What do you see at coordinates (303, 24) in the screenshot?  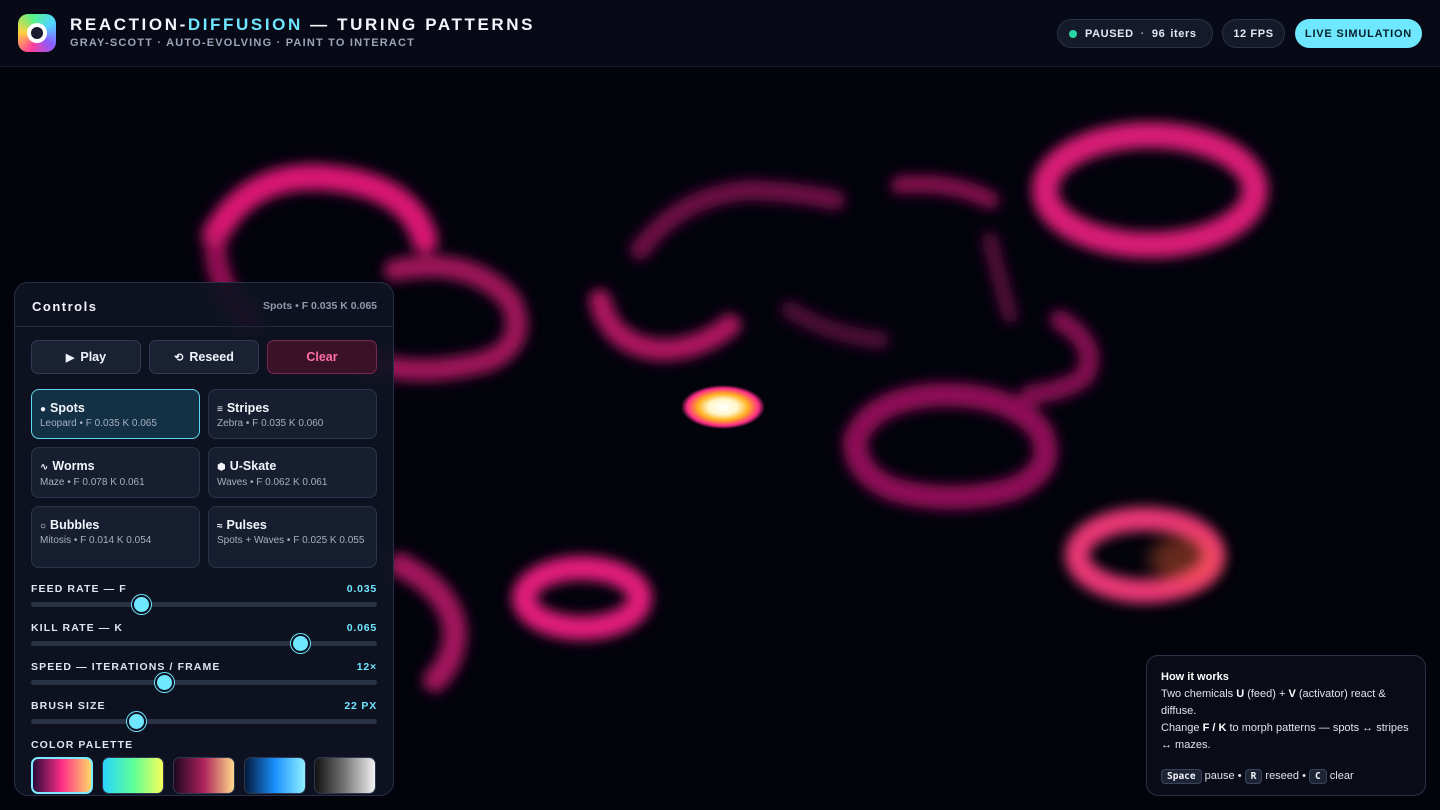 I see `page-title: REACTION-DIFFUSION — TURING PATTERNS` at bounding box center [303, 24].